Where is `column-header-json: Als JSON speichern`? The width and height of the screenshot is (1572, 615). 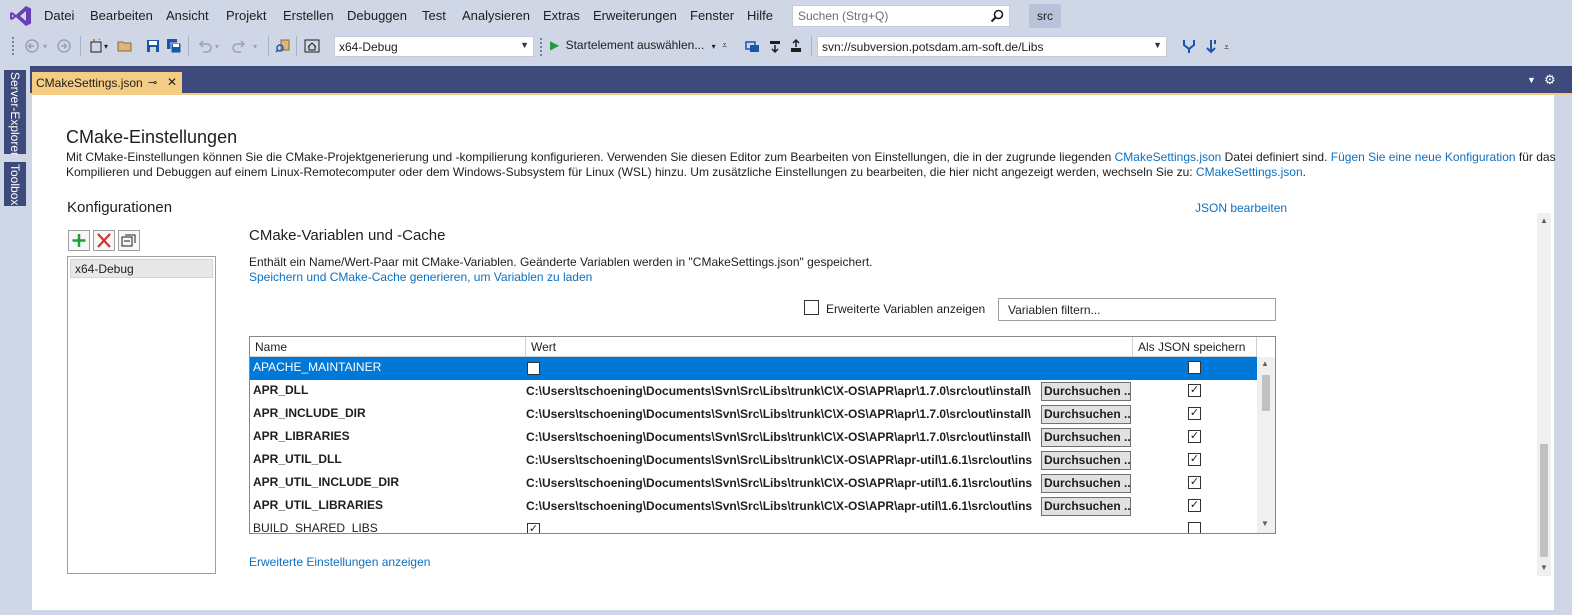 column-header-json: Als JSON speichern is located at coordinates (1195, 347).